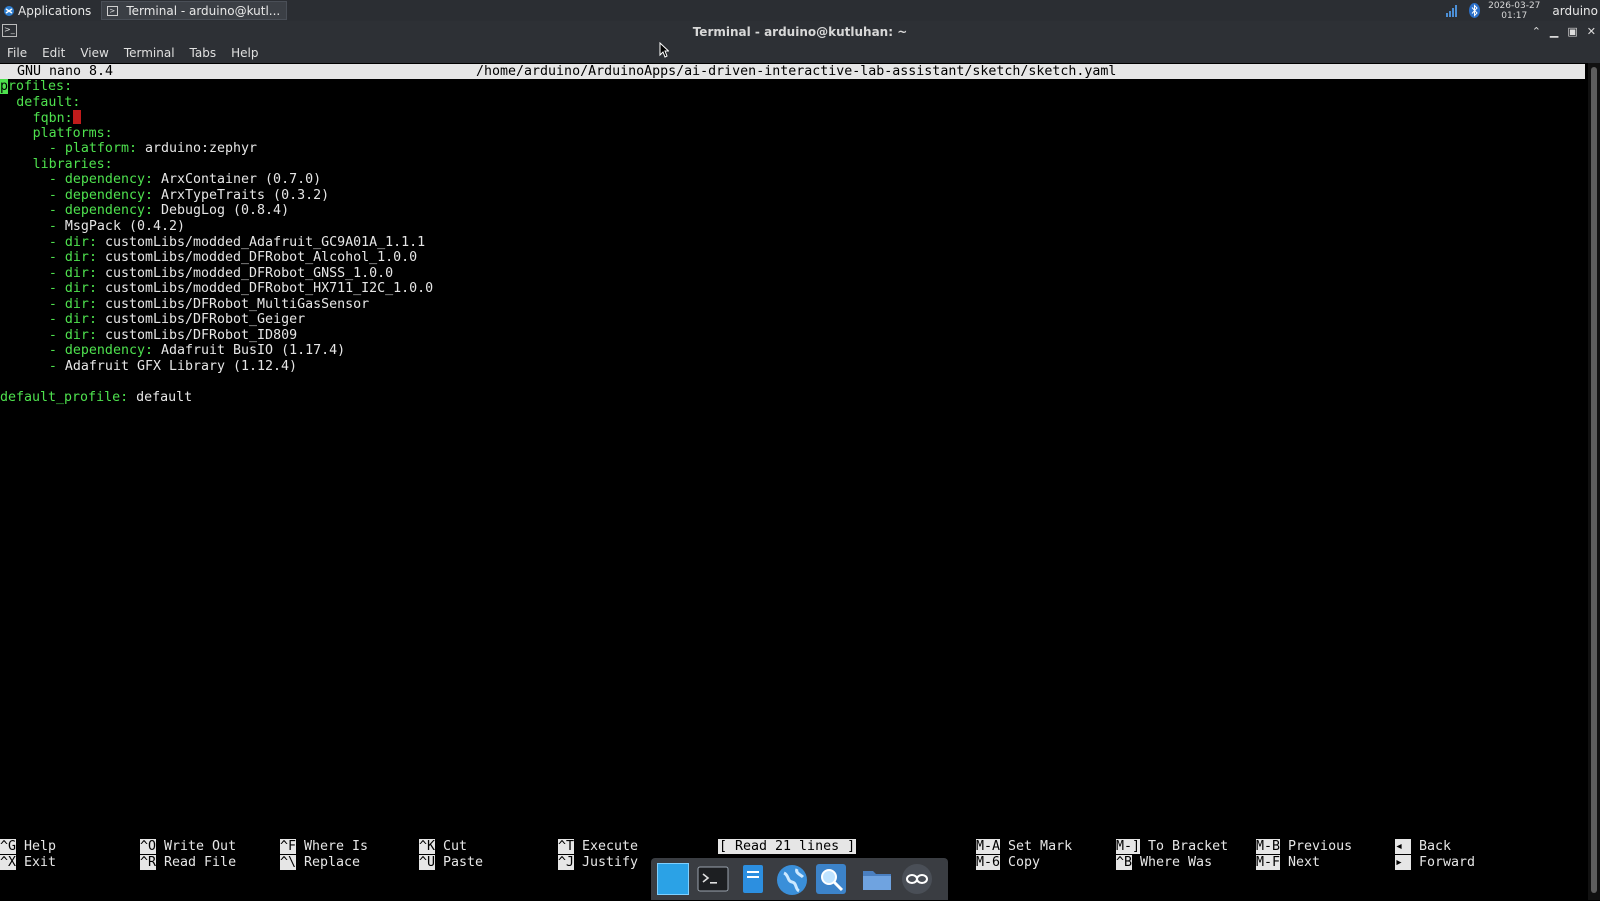 This screenshot has width=1600, height=901. I want to click on shortcut-key: ^O, so click(148, 846).